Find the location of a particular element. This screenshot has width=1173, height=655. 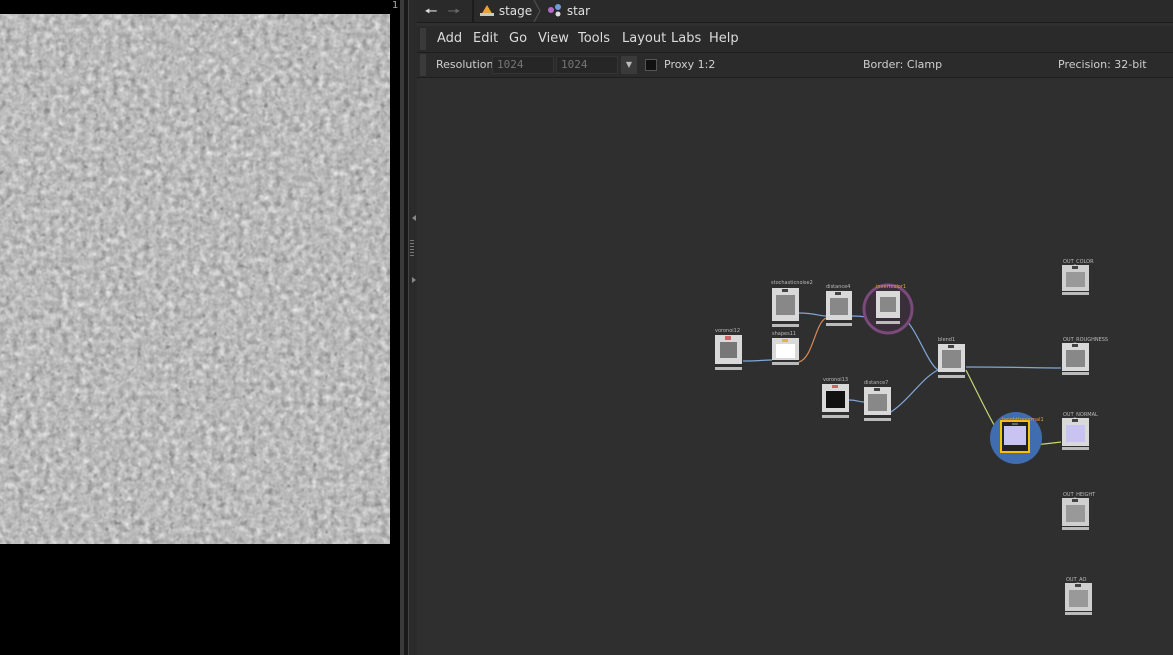

forward-arrow-icon: 🠖 is located at coordinates (454, 11).